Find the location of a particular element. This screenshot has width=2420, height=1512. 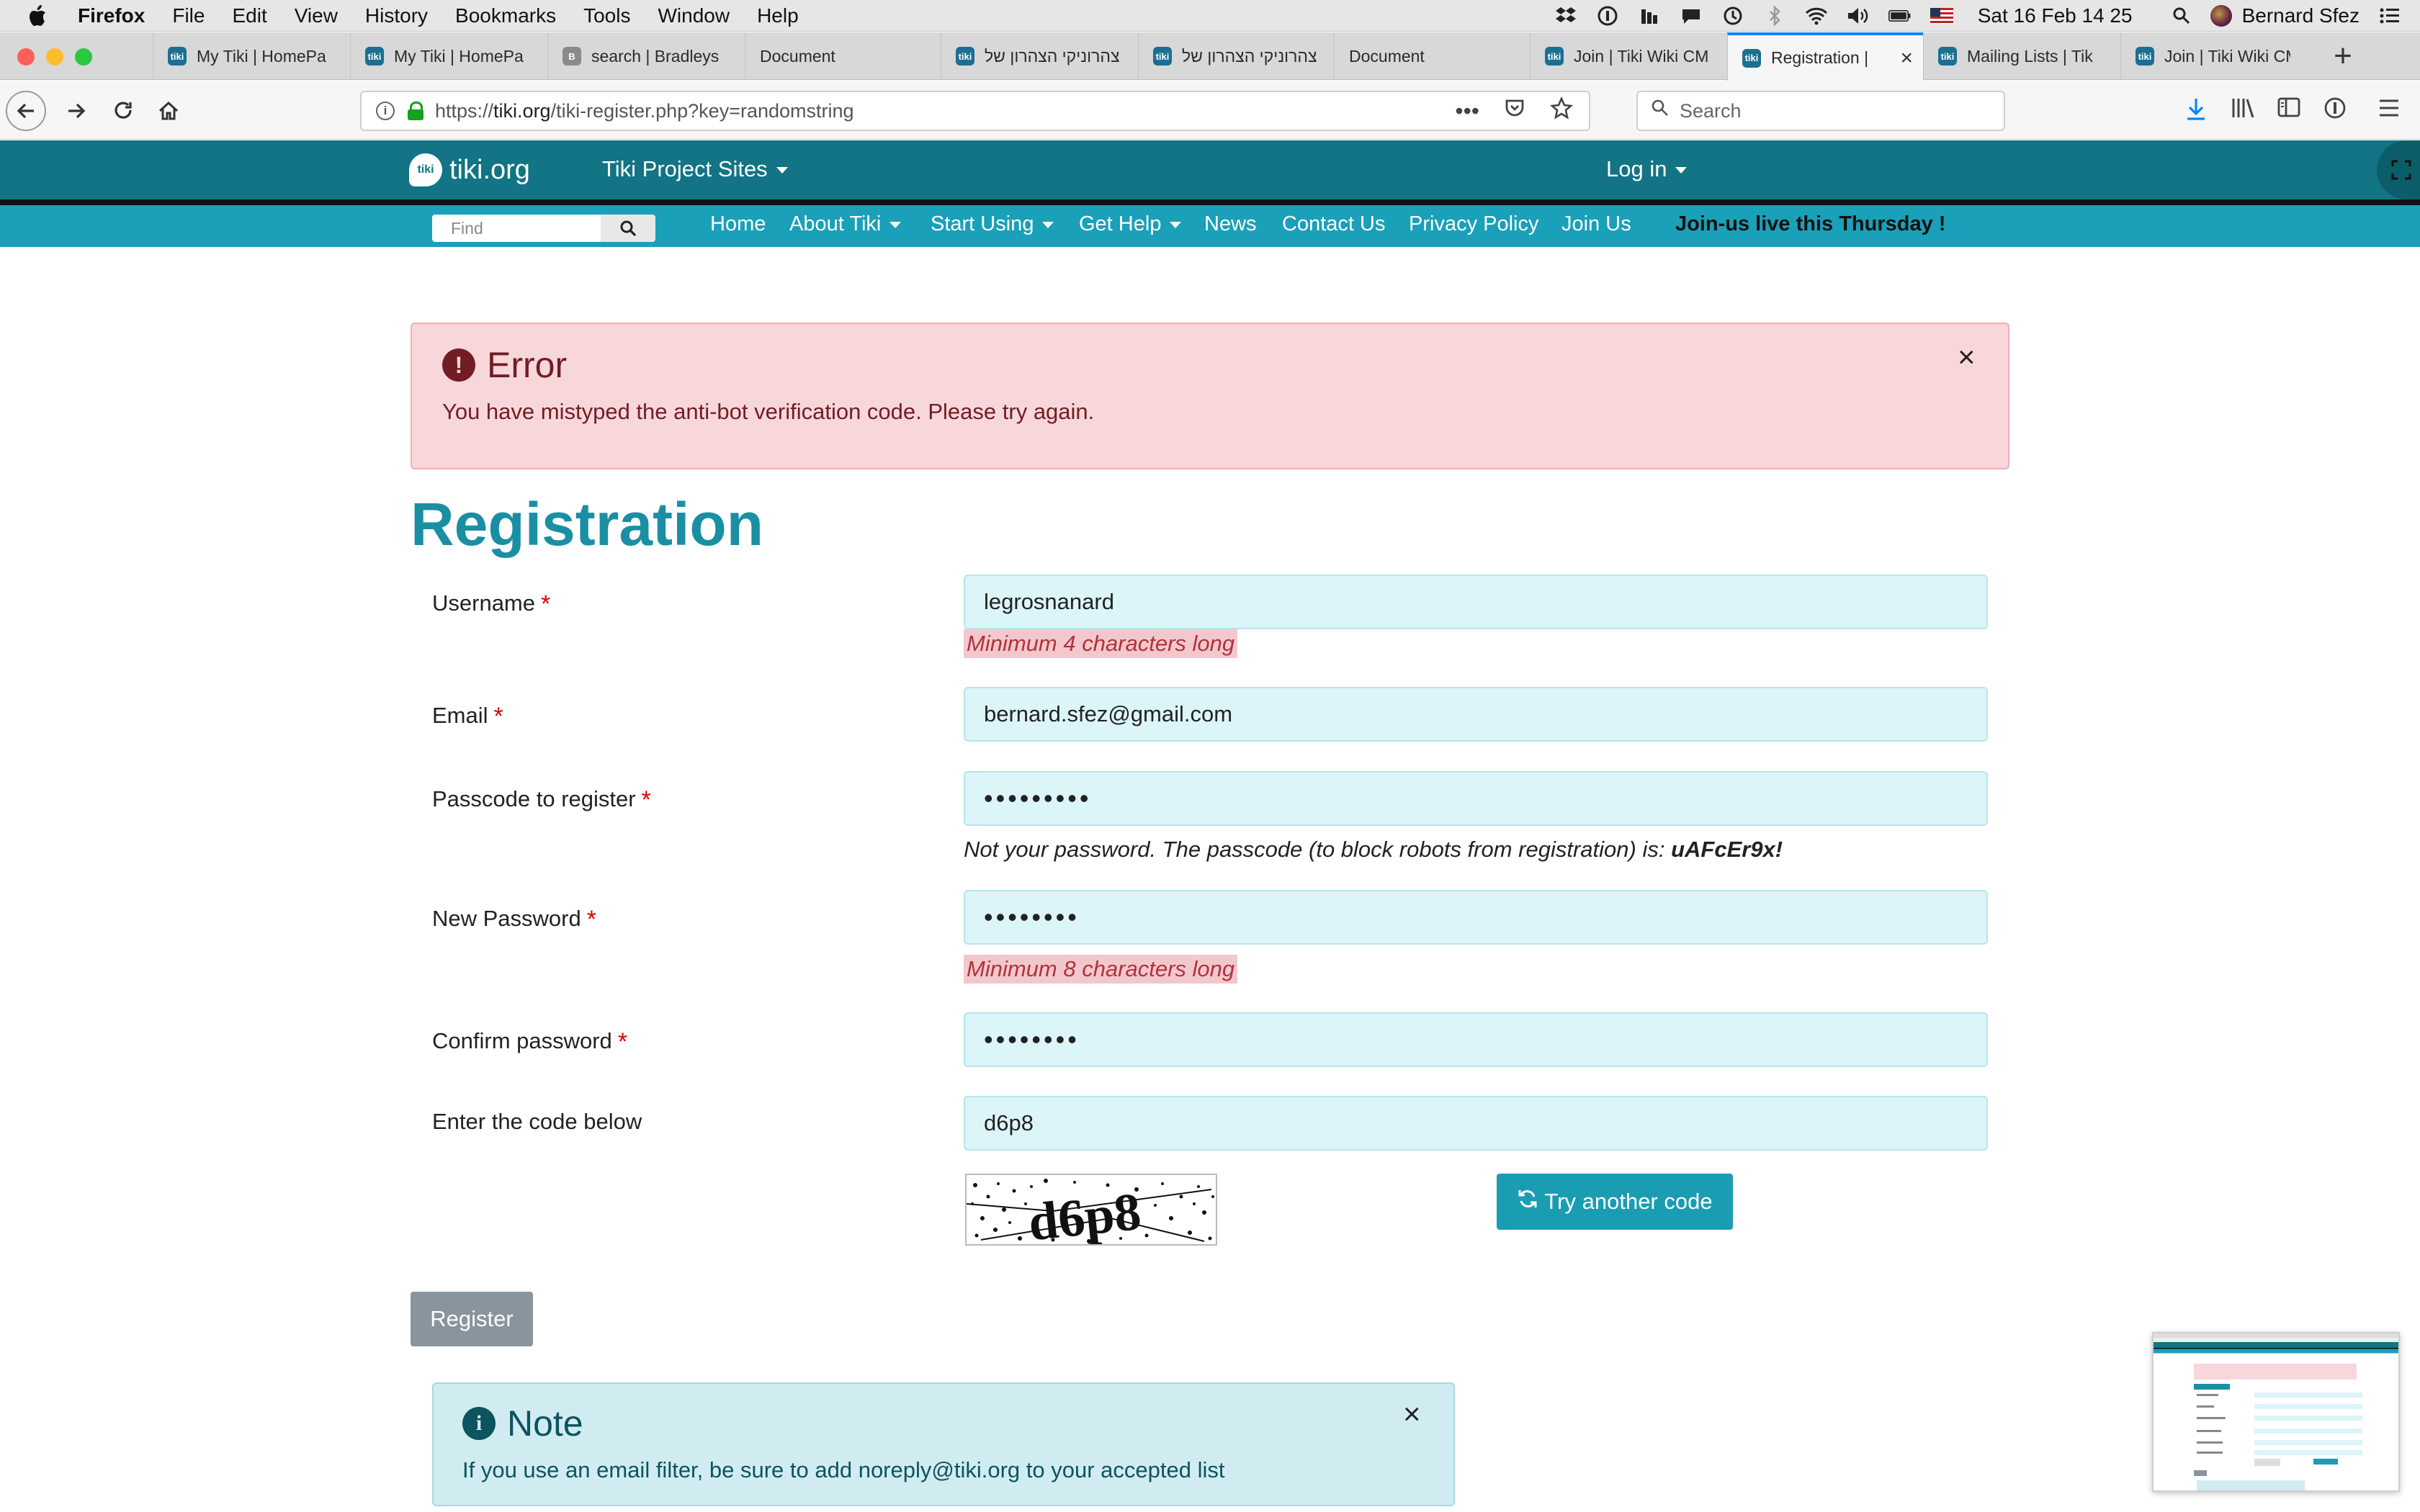

search-bar: Search is located at coordinates (1820, 111).